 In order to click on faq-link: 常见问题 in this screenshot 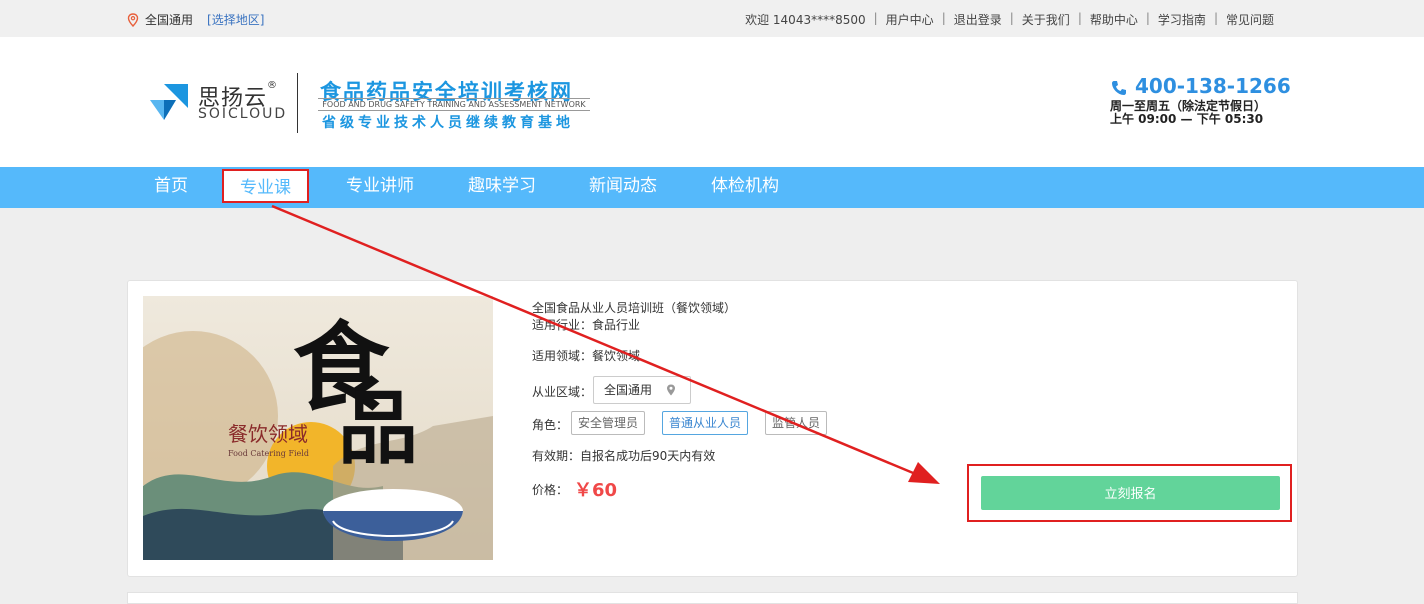, I will do `click(1250, 19)`.